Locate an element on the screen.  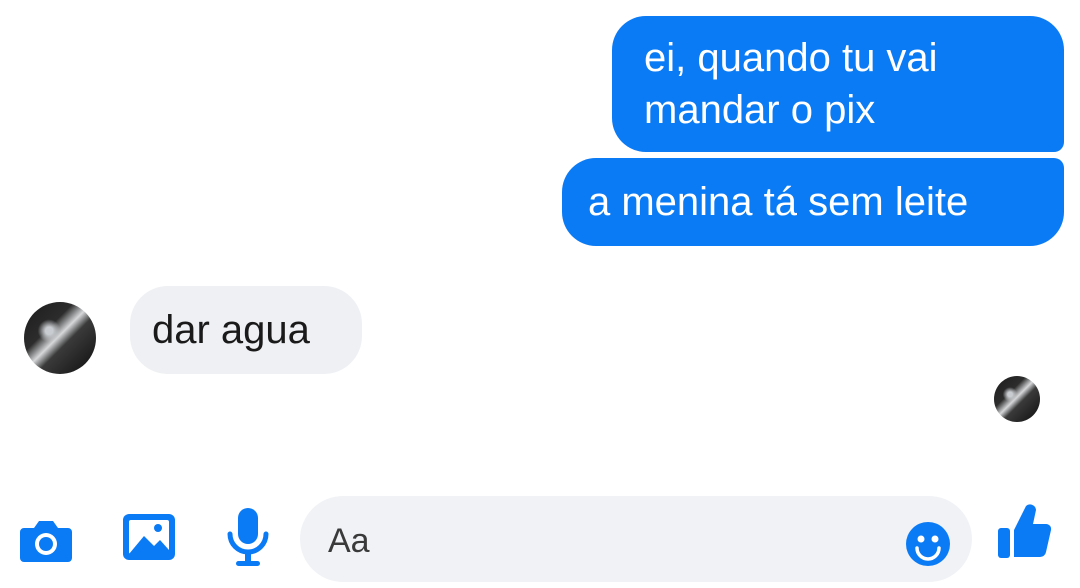
contact-avatar is located at coordinates (60, 338).